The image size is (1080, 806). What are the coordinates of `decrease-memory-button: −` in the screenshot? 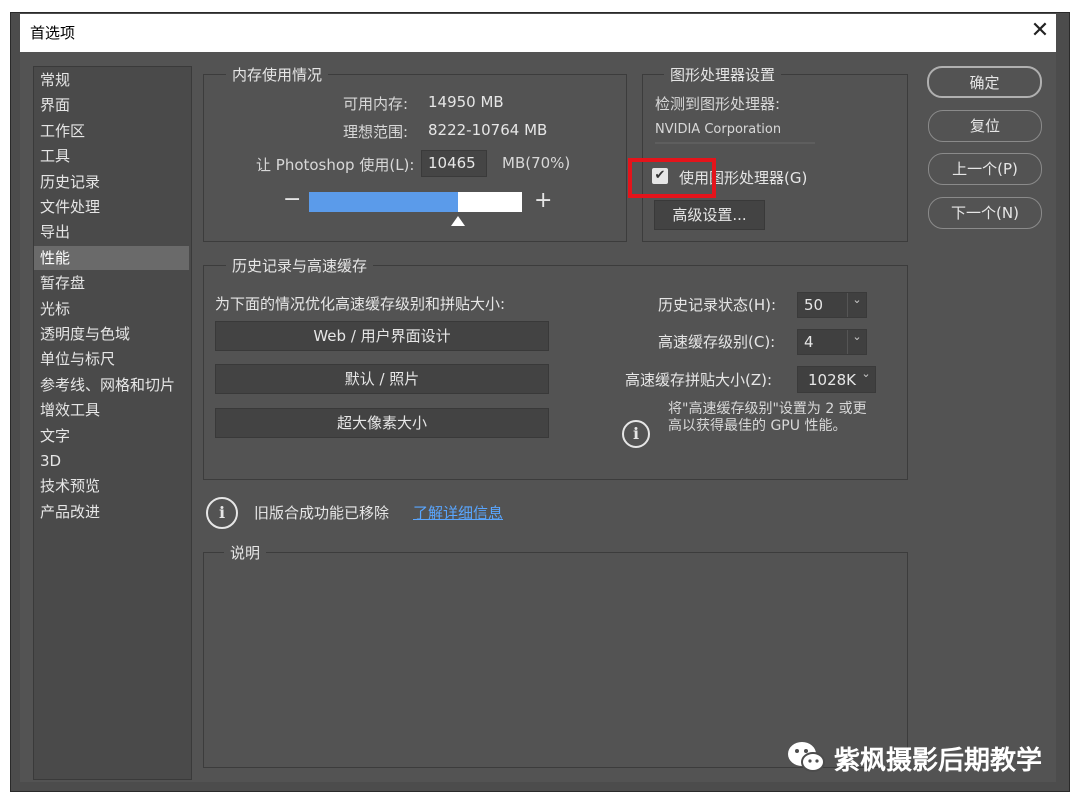 It's located at (292, 199).